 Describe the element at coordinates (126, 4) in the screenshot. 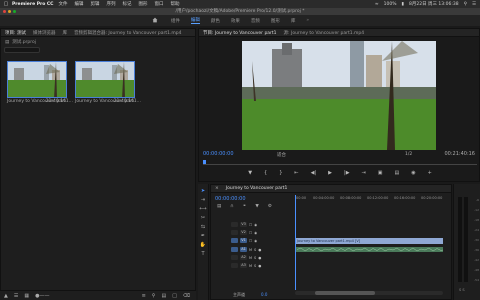

I see `menu-markers: 标记` at that location.